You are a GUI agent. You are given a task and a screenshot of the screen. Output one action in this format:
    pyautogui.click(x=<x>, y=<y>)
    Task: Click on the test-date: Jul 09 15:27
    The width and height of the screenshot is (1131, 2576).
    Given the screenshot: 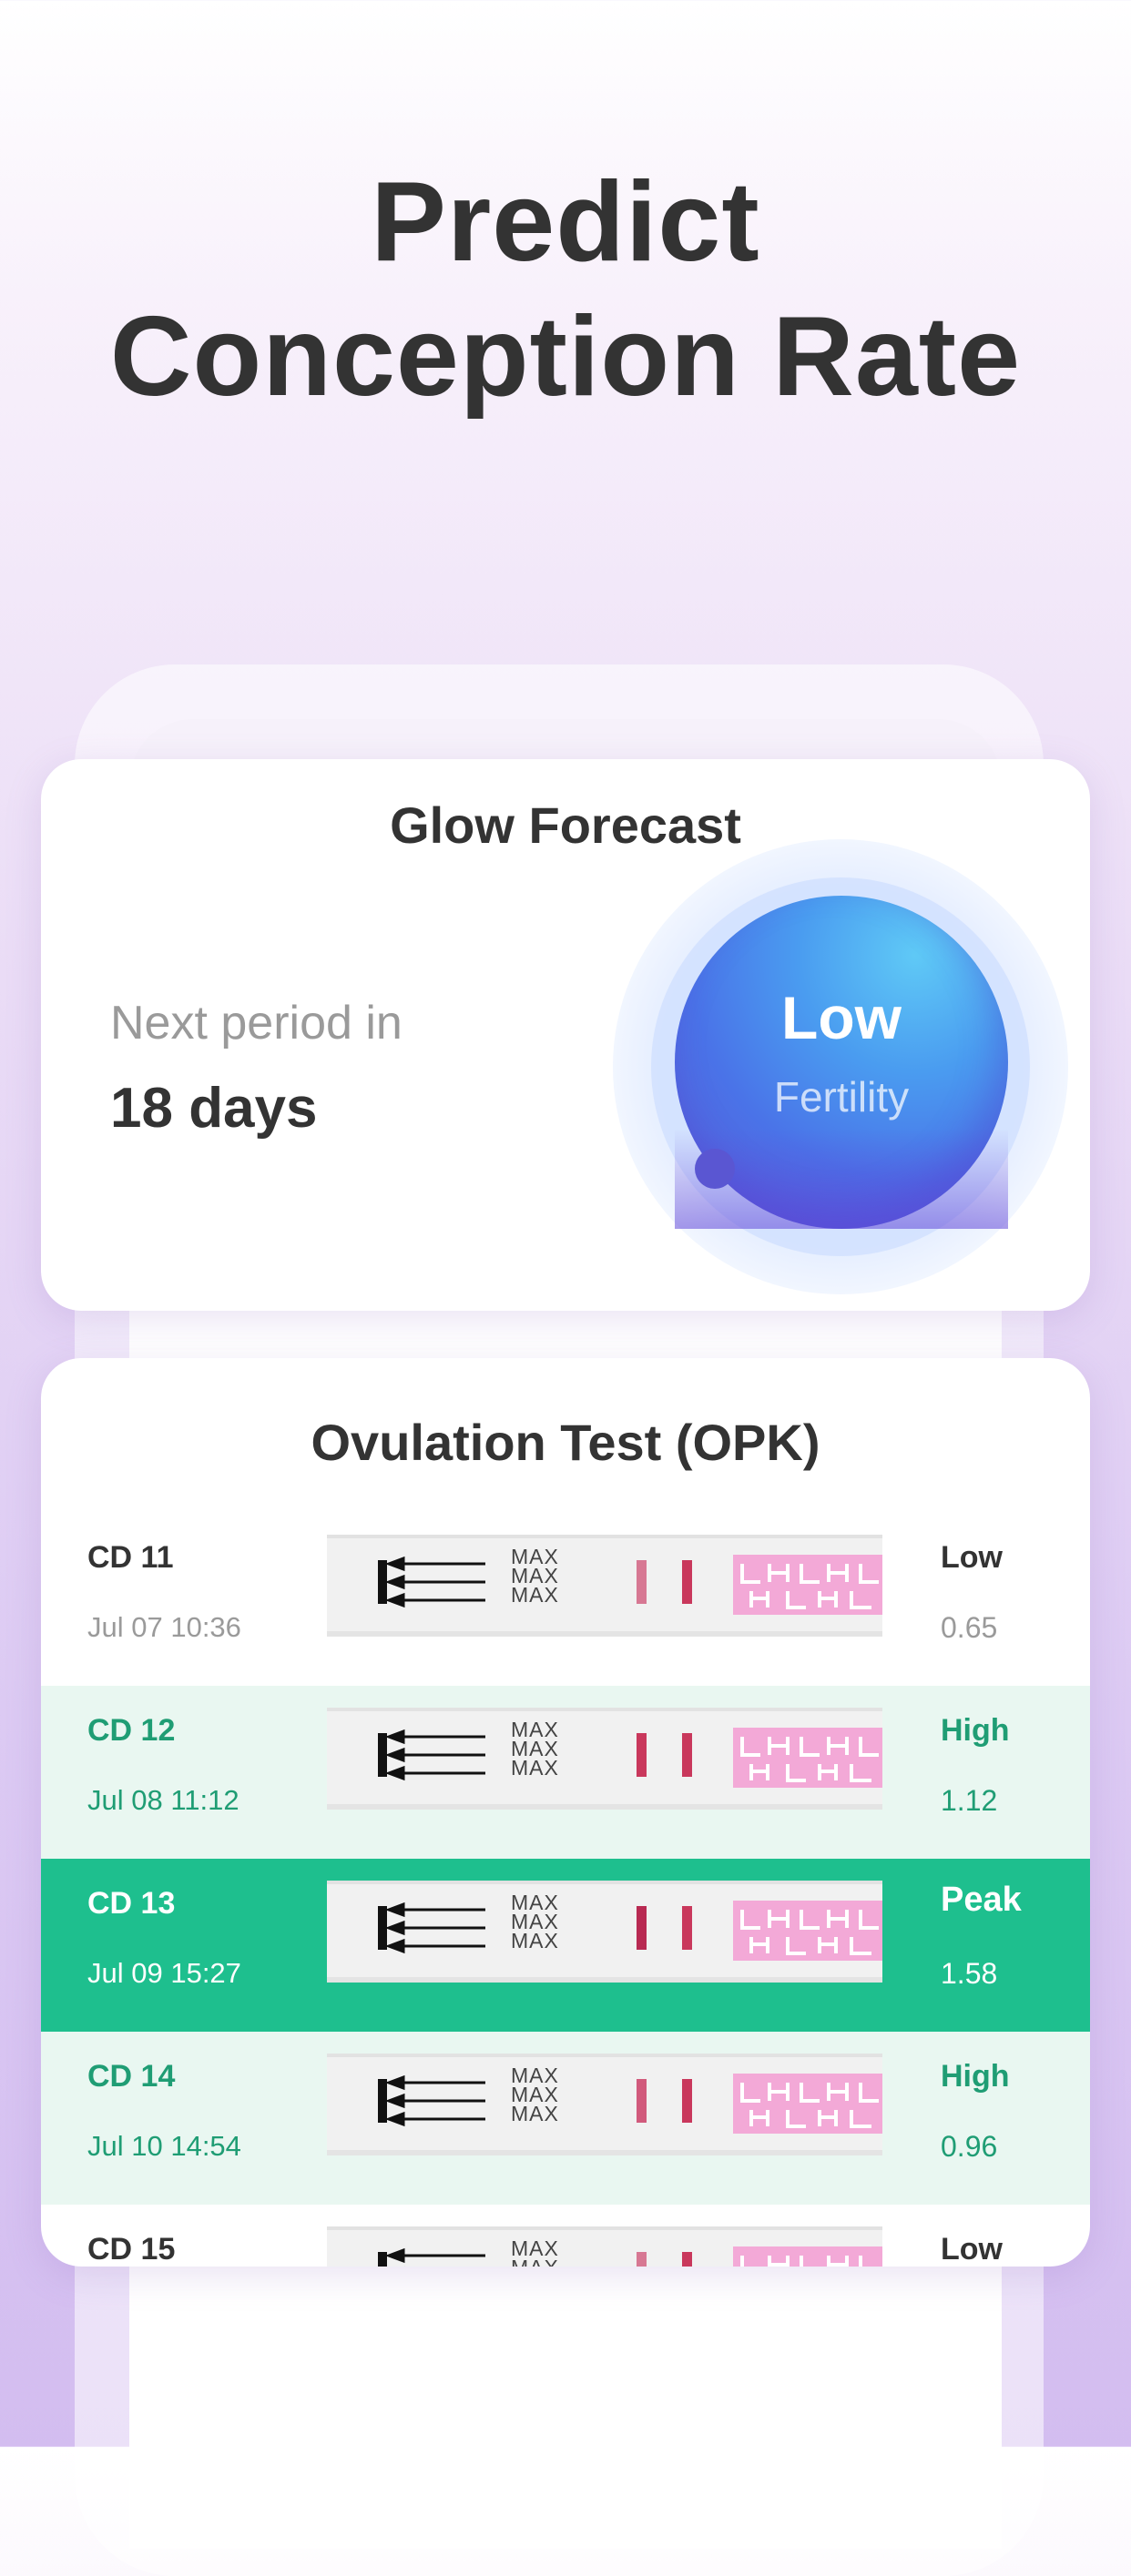 What is the action you would take?
    pyautogui.click(x=164, y=1973)
    